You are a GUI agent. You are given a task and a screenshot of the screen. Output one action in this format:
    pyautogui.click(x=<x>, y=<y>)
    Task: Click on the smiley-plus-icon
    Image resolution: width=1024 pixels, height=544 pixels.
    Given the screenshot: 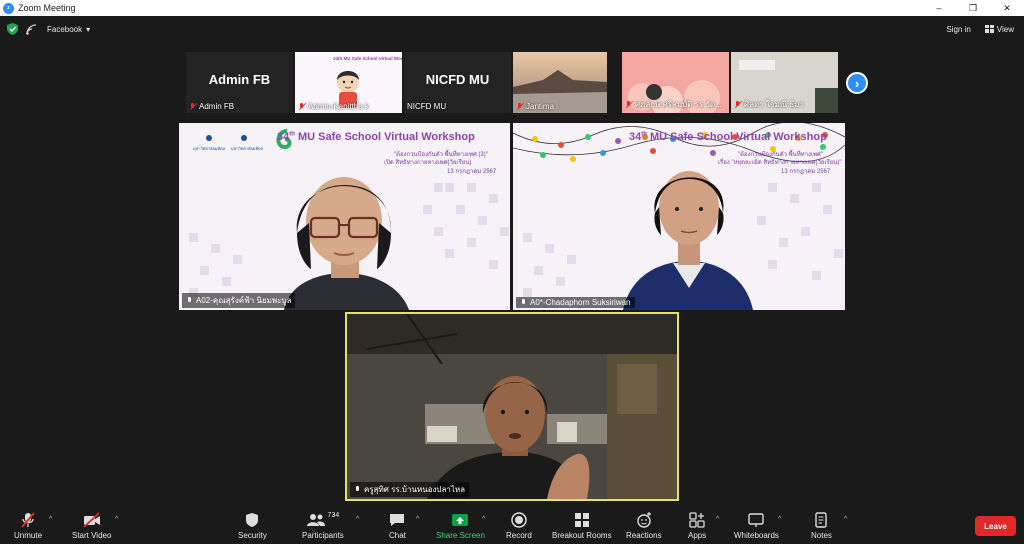 What is the action you would take?
    pyautogui.click(x=644, y=520)
    